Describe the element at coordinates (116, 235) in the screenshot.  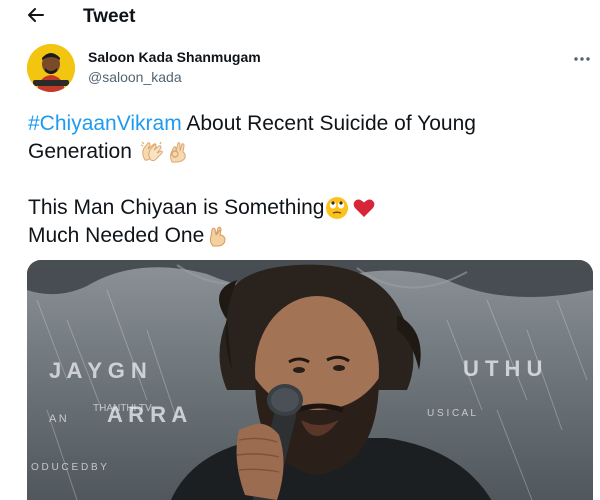
I see `tweet-text-segment: Much Needed One` at that location.